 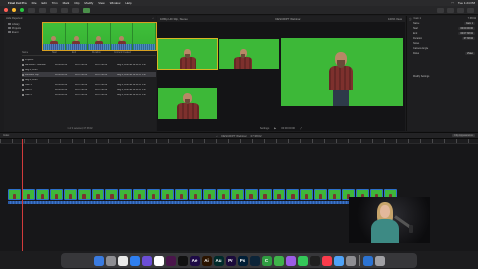 I want to click on info-tab-icon: ⓘ, so click(x=410, y=19).